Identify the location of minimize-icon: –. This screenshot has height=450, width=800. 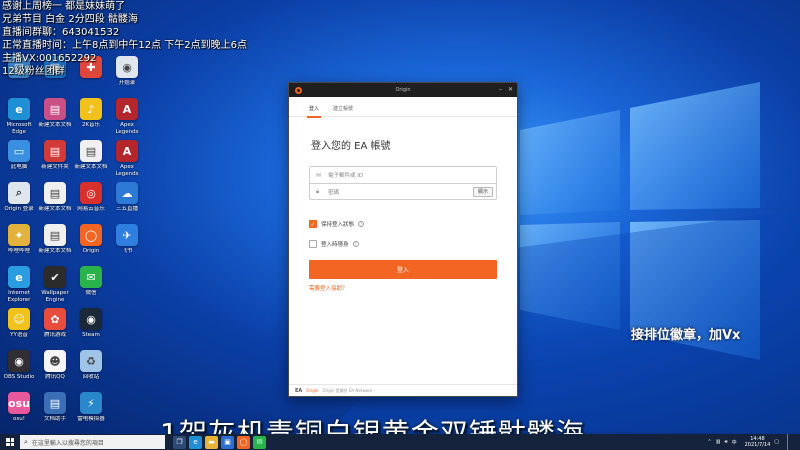
(500, 90).